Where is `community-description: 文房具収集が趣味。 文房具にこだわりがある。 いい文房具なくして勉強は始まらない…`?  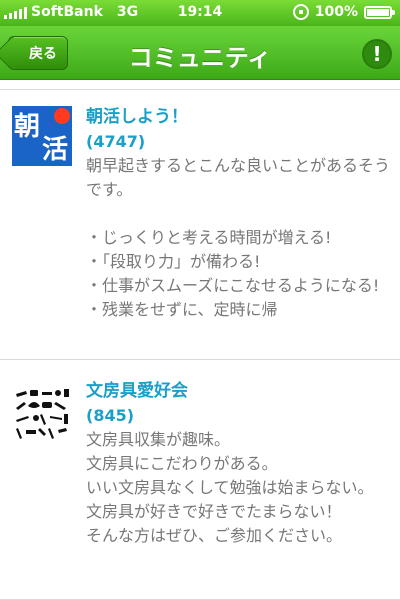
community-description: 文房具収集が趣味。 文房具にこだわりがある。 いい文房具なくして勉強は始まらない… is located at coordinates (230, 487).